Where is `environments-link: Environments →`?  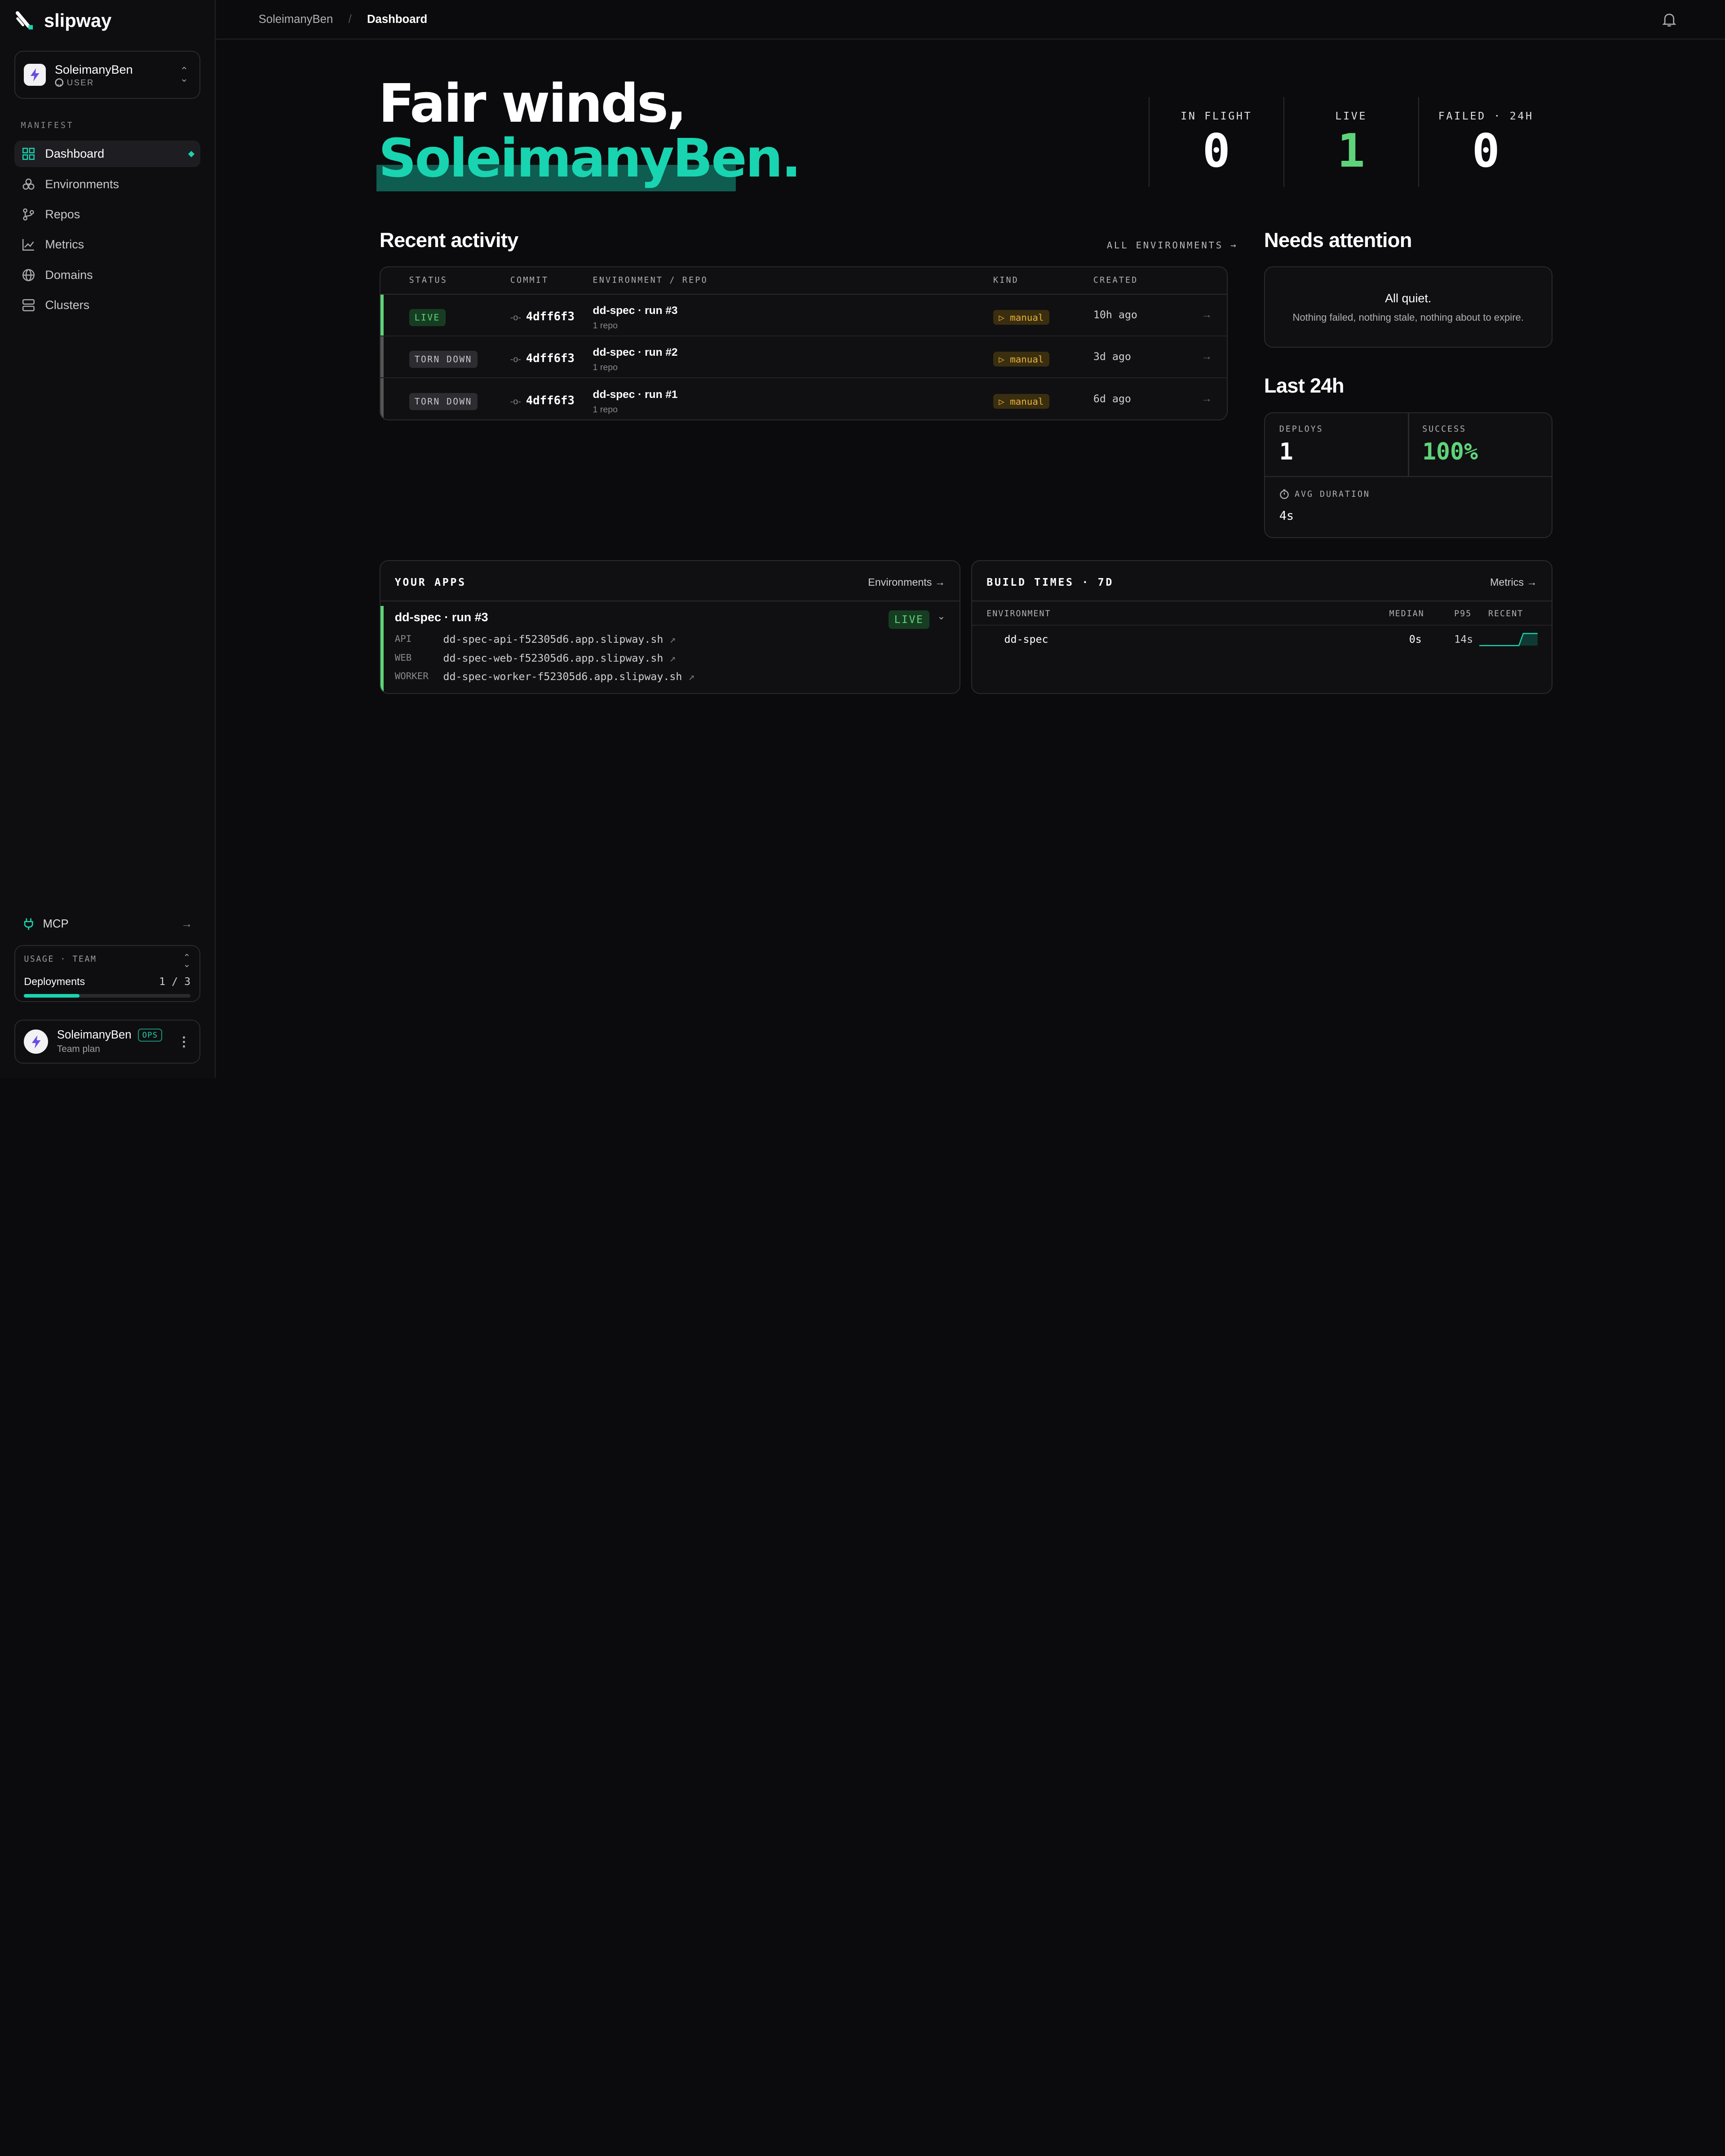 environments-link: Environments → is located at coordinates (906, 582).